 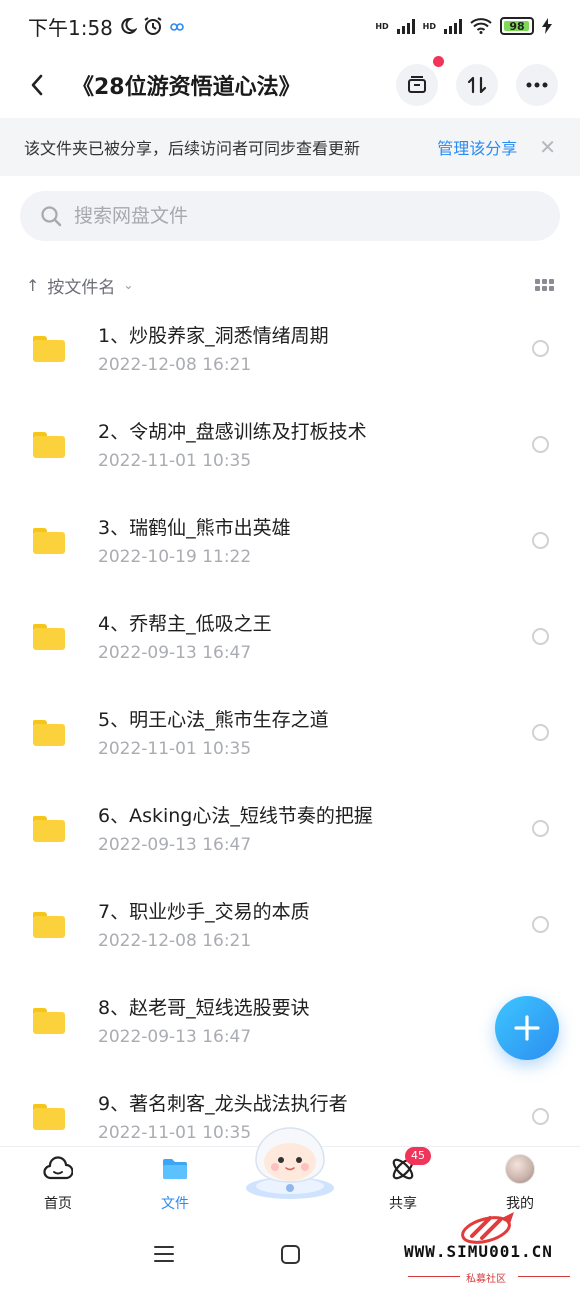 I want to click on more-button, so click(x=537, y=85).